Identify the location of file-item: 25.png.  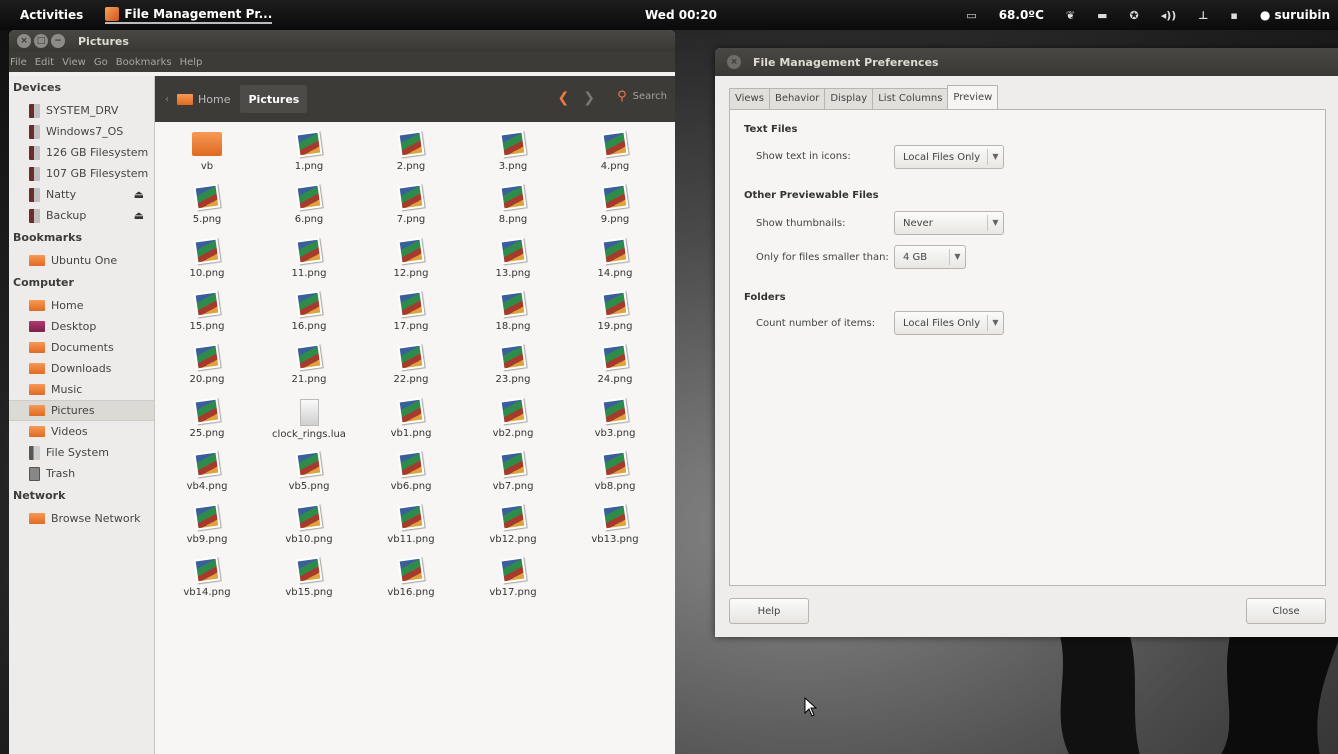
(207, 424).